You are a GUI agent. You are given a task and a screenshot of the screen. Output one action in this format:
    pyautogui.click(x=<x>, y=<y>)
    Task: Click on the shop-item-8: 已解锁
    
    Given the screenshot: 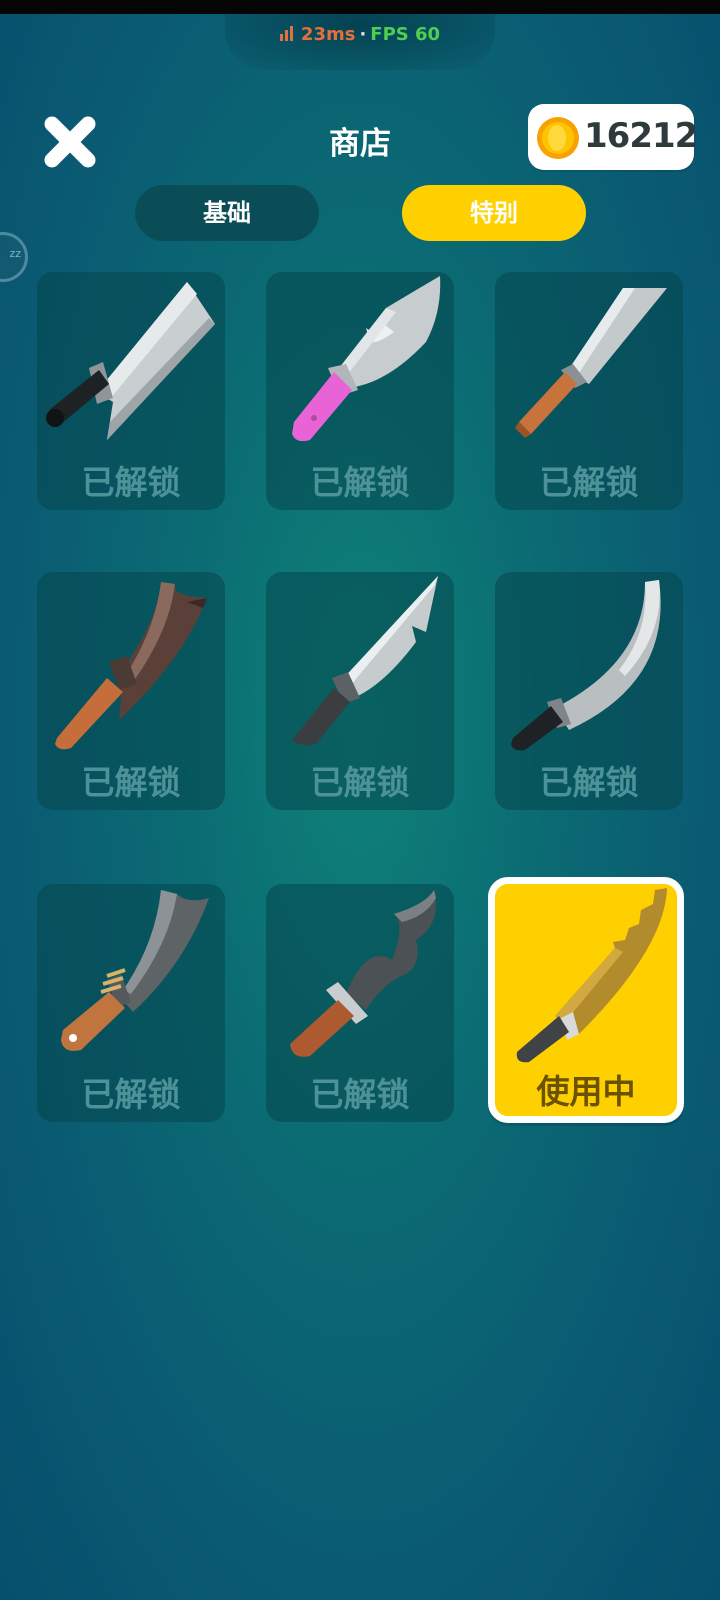 What is the action you would take?
    pyautogui.click(x=360, y=1003)
    